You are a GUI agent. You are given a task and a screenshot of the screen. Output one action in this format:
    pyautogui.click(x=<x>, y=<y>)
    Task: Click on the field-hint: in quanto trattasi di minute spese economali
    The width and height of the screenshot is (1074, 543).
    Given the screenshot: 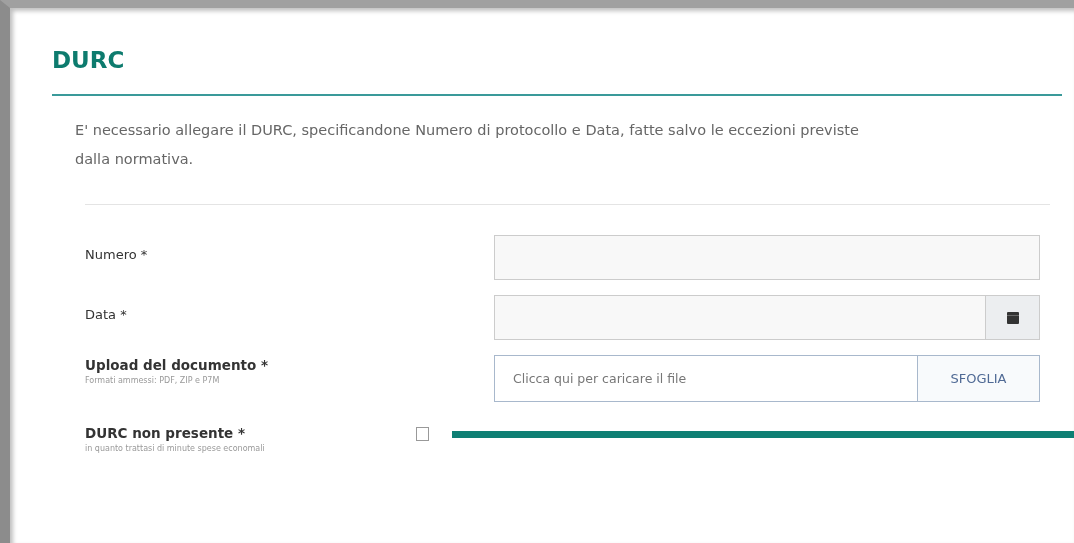 What is the action you would take?
    pyautogui.click(x=175, y=449)
    